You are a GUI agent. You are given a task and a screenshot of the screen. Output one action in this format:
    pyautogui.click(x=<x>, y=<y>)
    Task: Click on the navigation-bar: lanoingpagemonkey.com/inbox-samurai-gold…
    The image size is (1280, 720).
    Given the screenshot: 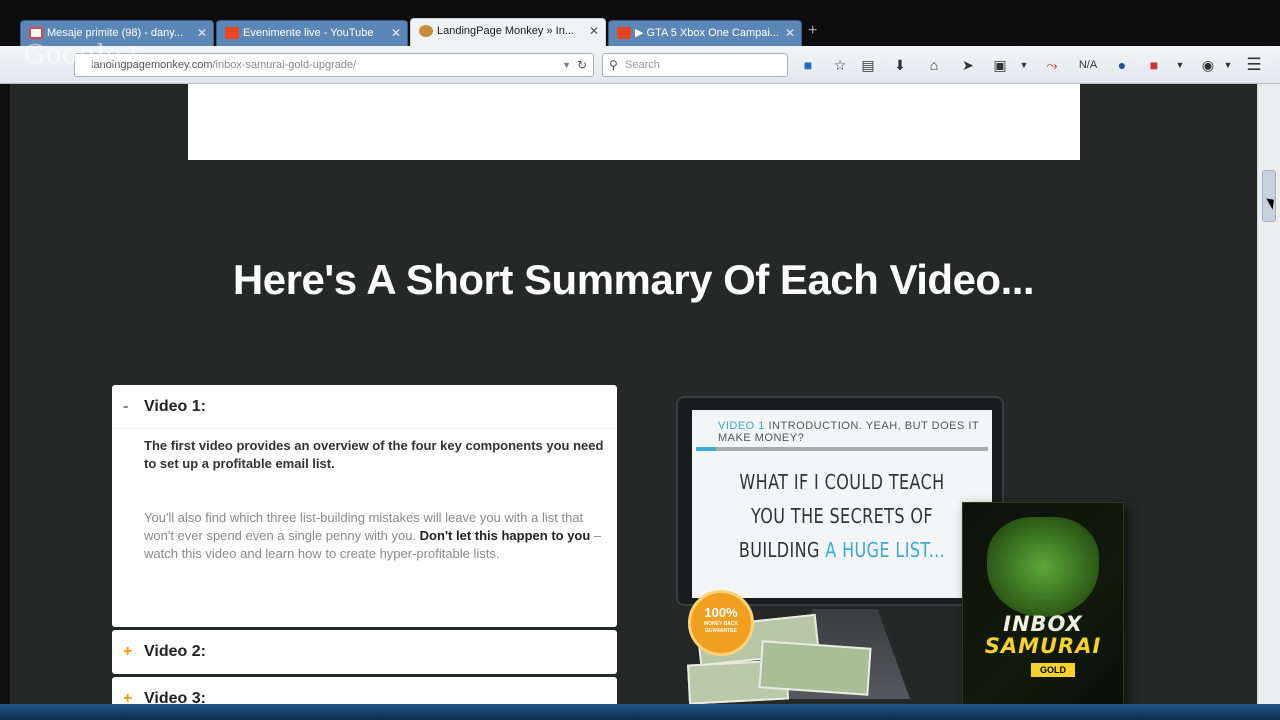 What is the action you would take?
    pyautogui.click(x=640, y=65)
    